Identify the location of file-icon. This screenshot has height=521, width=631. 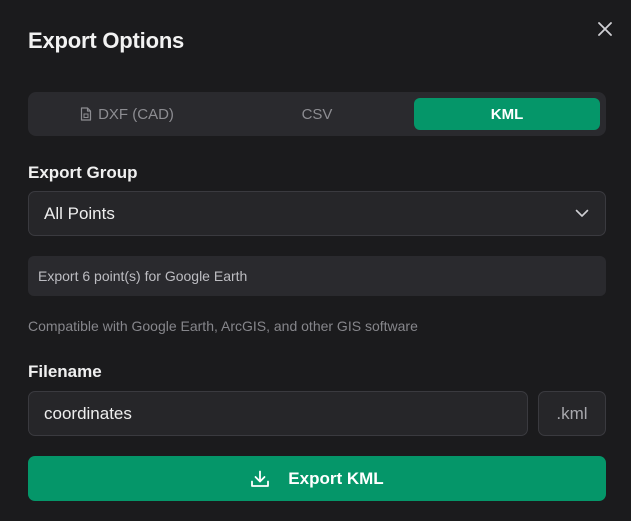
(86, 114).